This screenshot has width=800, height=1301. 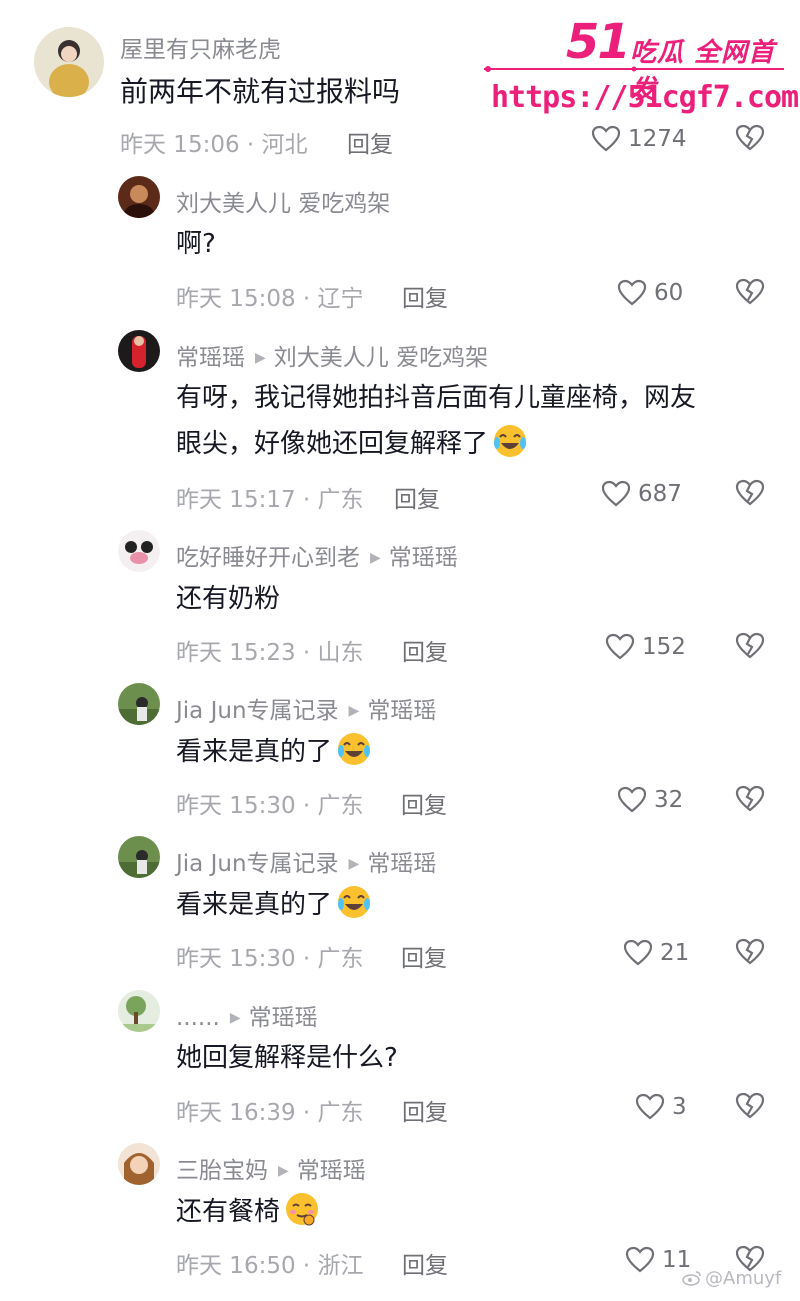 What do you see at coordinates (679, 1107) in the screenshot?
I see `like-count: 3` at bounding box center [679, 1107].